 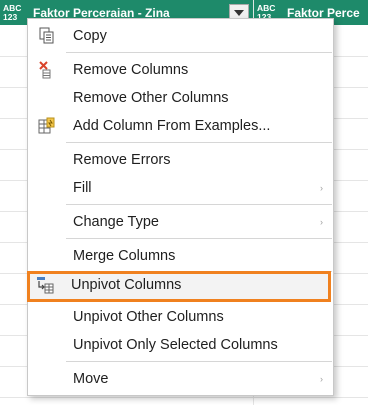 I want to click on menu-item-remove-errors: Remove Errors, so click(x=181, y=159).